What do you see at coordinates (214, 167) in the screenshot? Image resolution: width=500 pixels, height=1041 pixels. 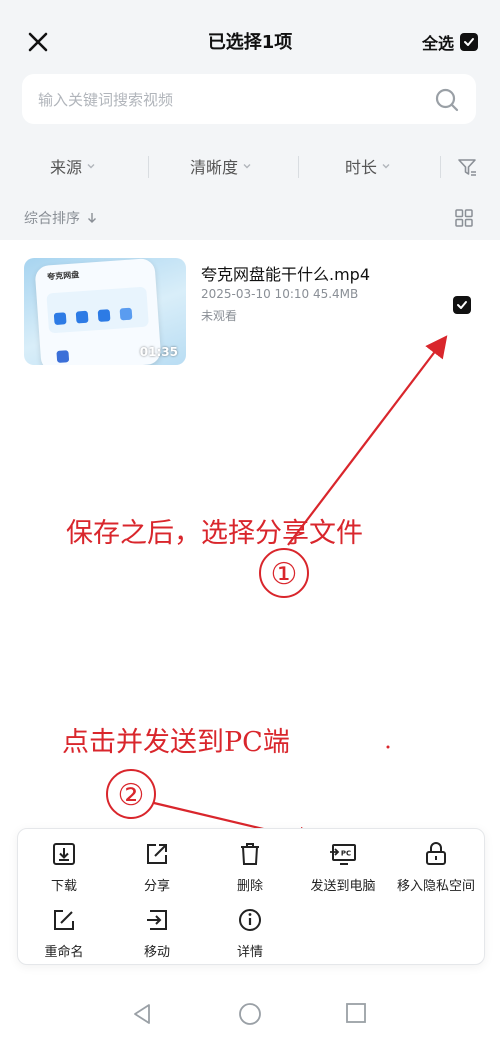 I see `filter-resolution-label: 清晰度` at bounding box center [214, 167].